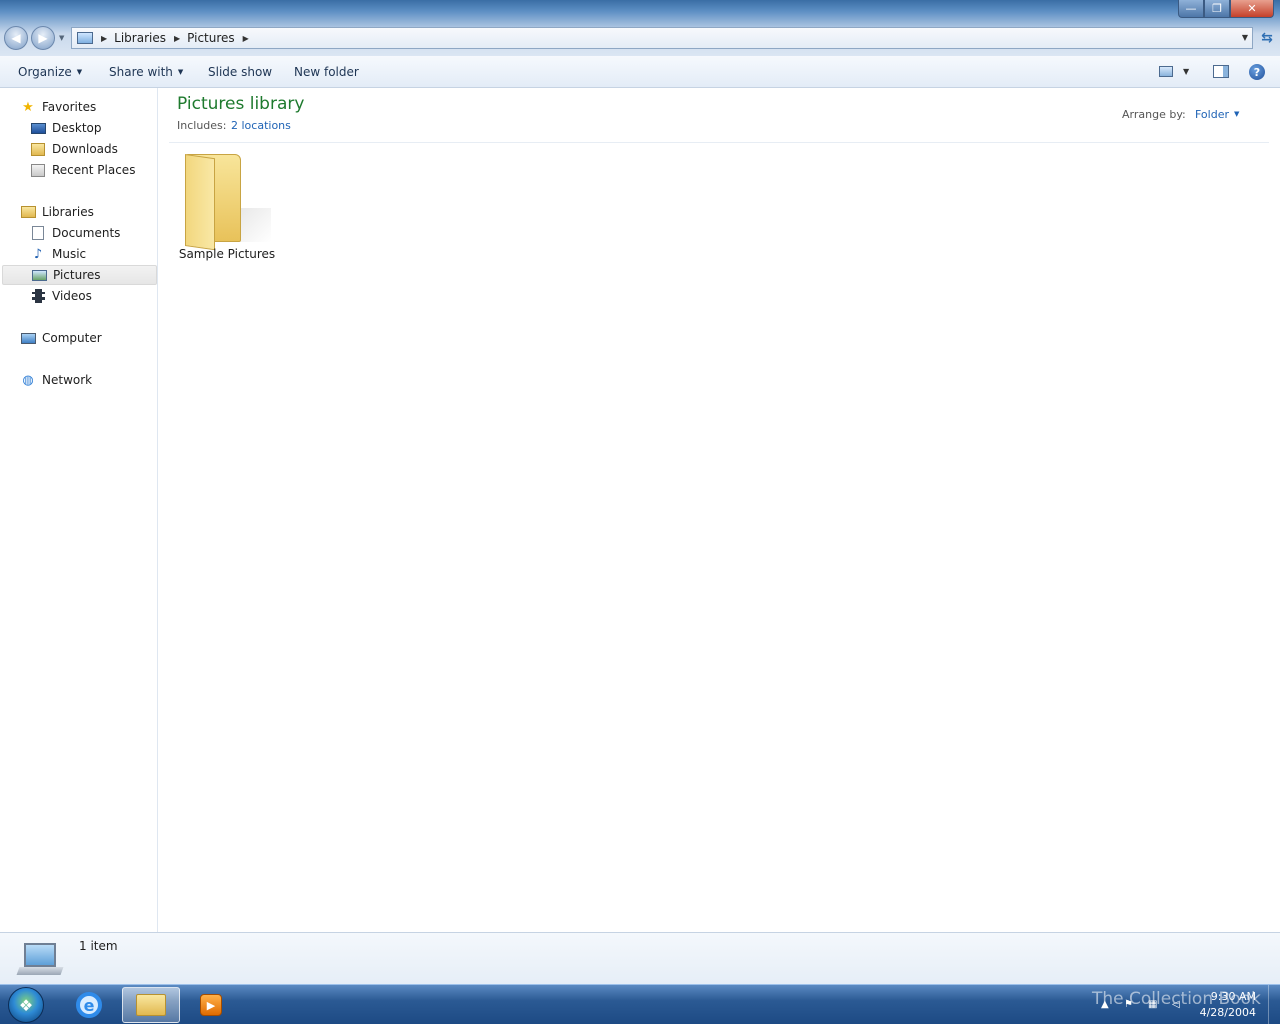 The width and height of the screenshot is (1280, 1024). I want to click on action-center-flag-icon: ⚑, so click(1128, 1004).